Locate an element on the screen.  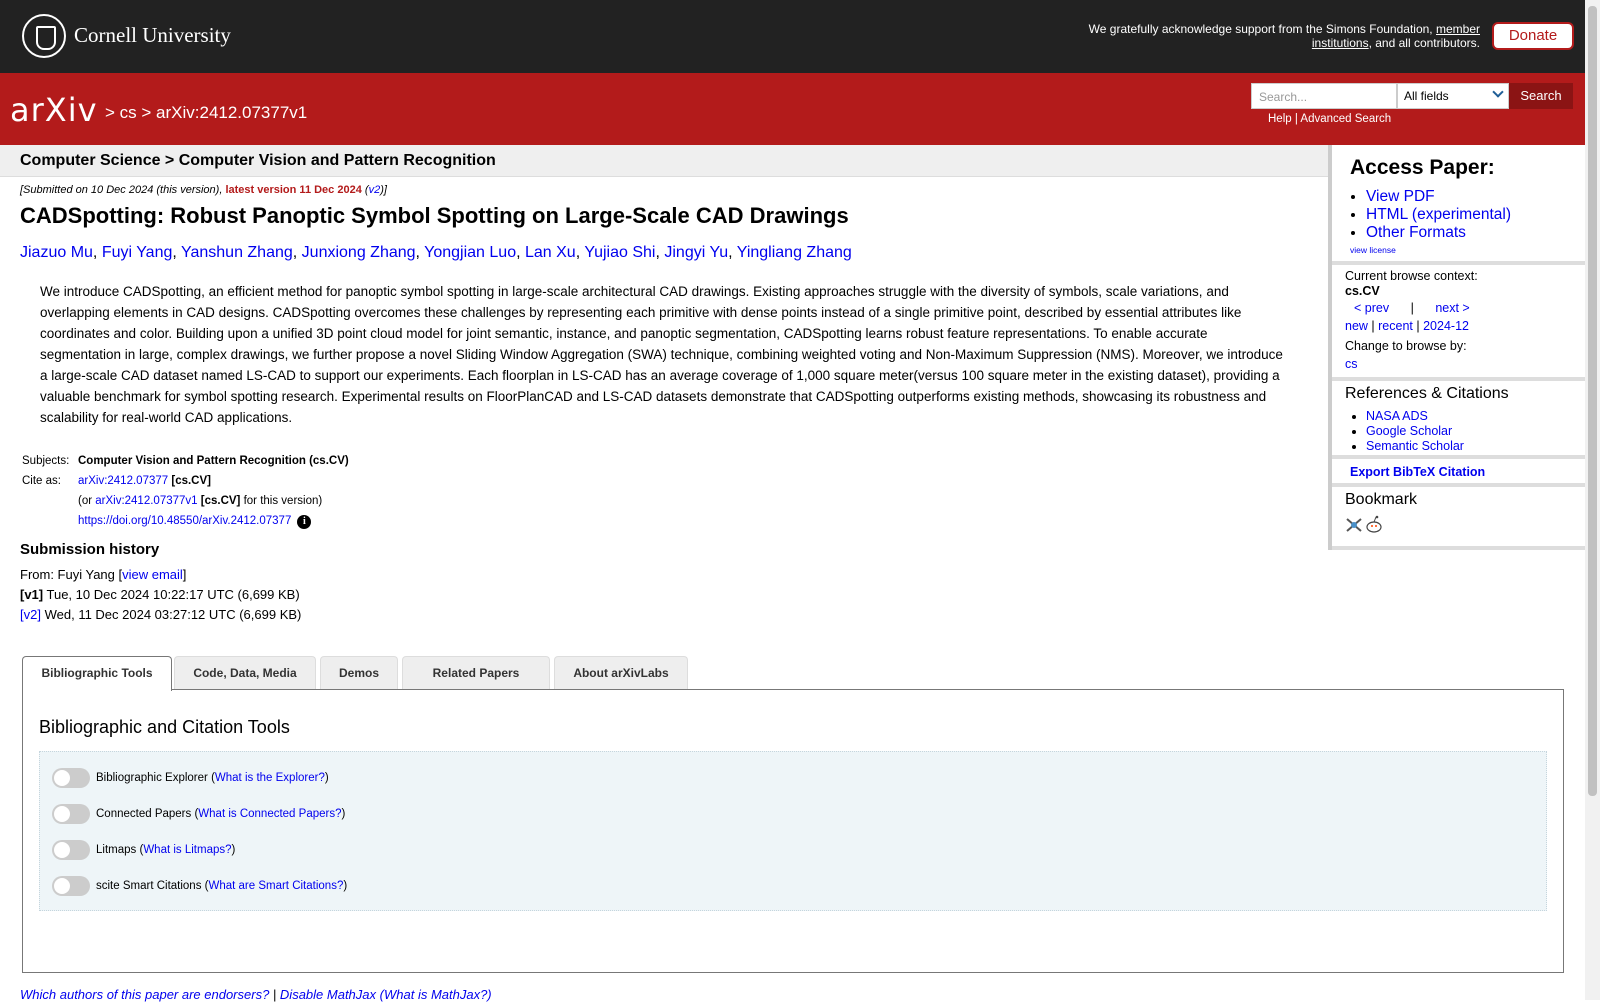
browse-context-label: Current browse context: is located at coordinates (1411, 276).